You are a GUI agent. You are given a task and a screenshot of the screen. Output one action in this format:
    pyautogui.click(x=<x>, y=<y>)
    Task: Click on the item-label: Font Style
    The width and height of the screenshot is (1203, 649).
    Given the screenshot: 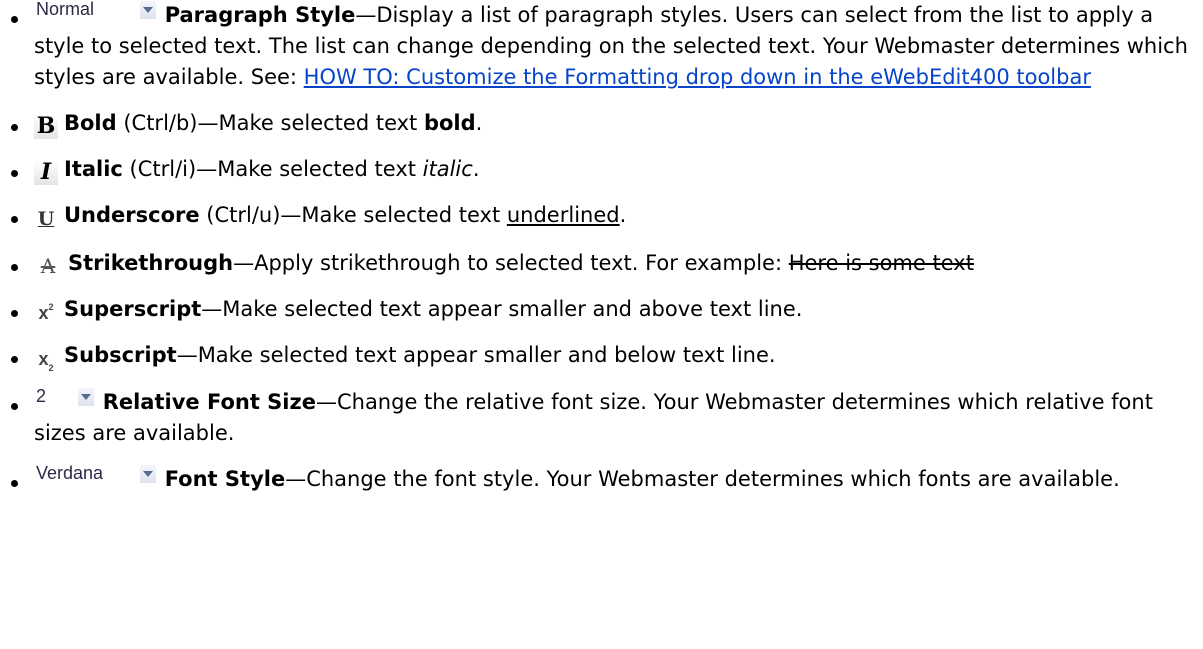 What is the action you would take?
    pyautogui.click(x=225, y=479)
    